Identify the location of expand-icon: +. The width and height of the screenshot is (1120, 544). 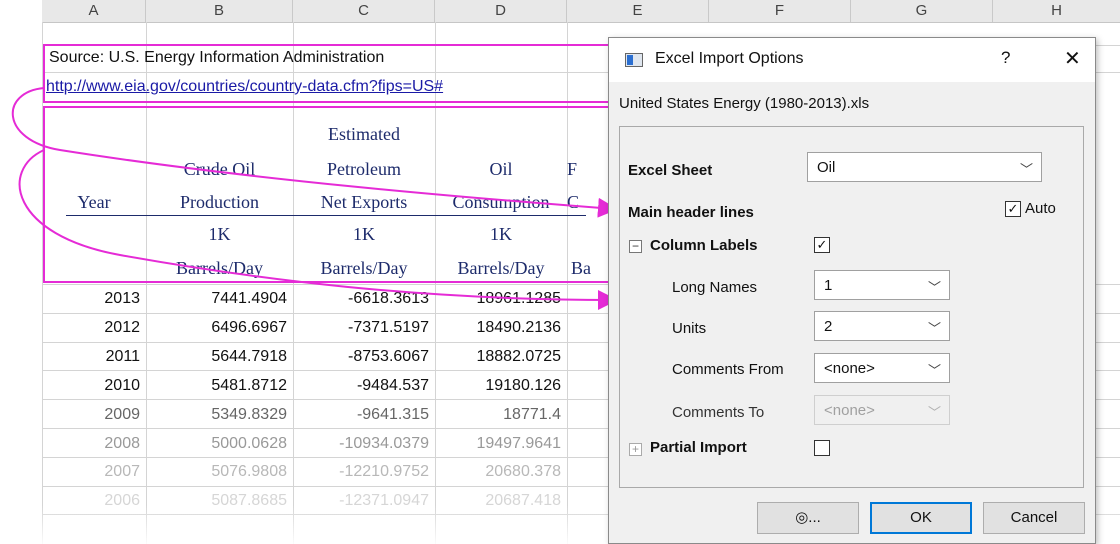
(635, 449).